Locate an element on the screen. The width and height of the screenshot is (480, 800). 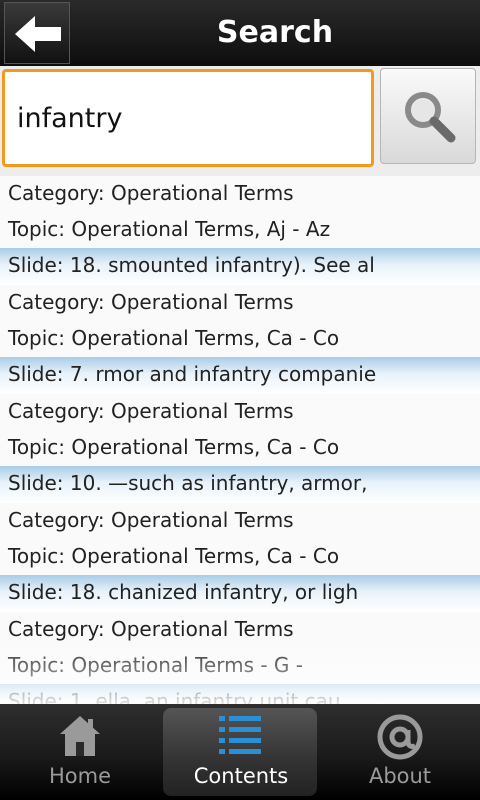
result-slide: Slide: 7. rmor and infantry companie is located at coordinates (240, 375).